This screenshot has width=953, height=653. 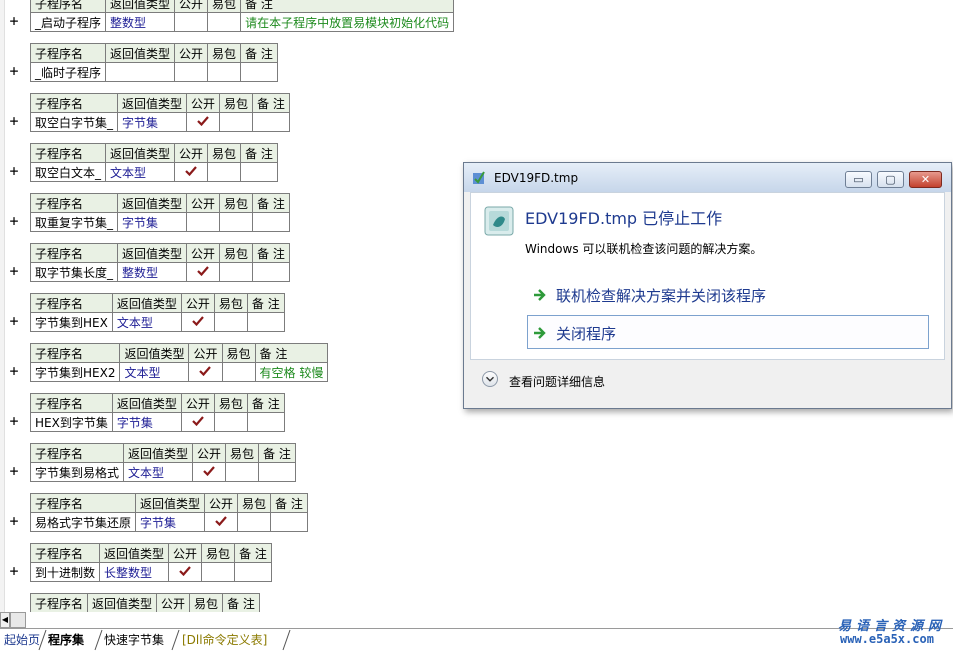 I want to click on subroutine-data-row: HEX到字节集 字节集, so click(x=157, y=422).